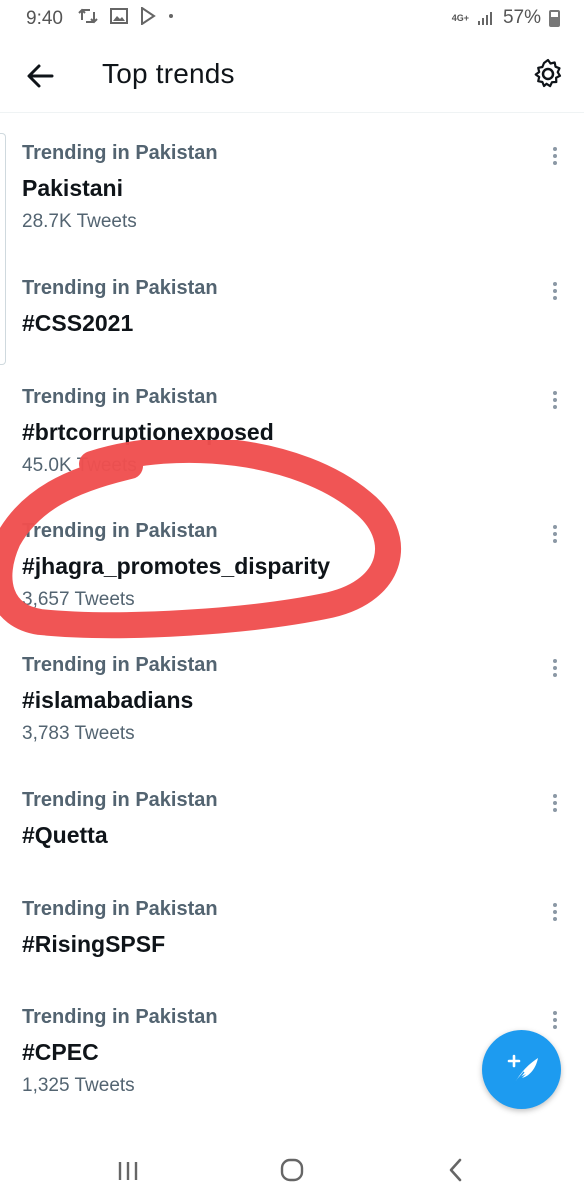  What do you see at coordinates (521, 17) in the screenshot?
I see `battery-percent: 57%` at bounding box center [521, 17].